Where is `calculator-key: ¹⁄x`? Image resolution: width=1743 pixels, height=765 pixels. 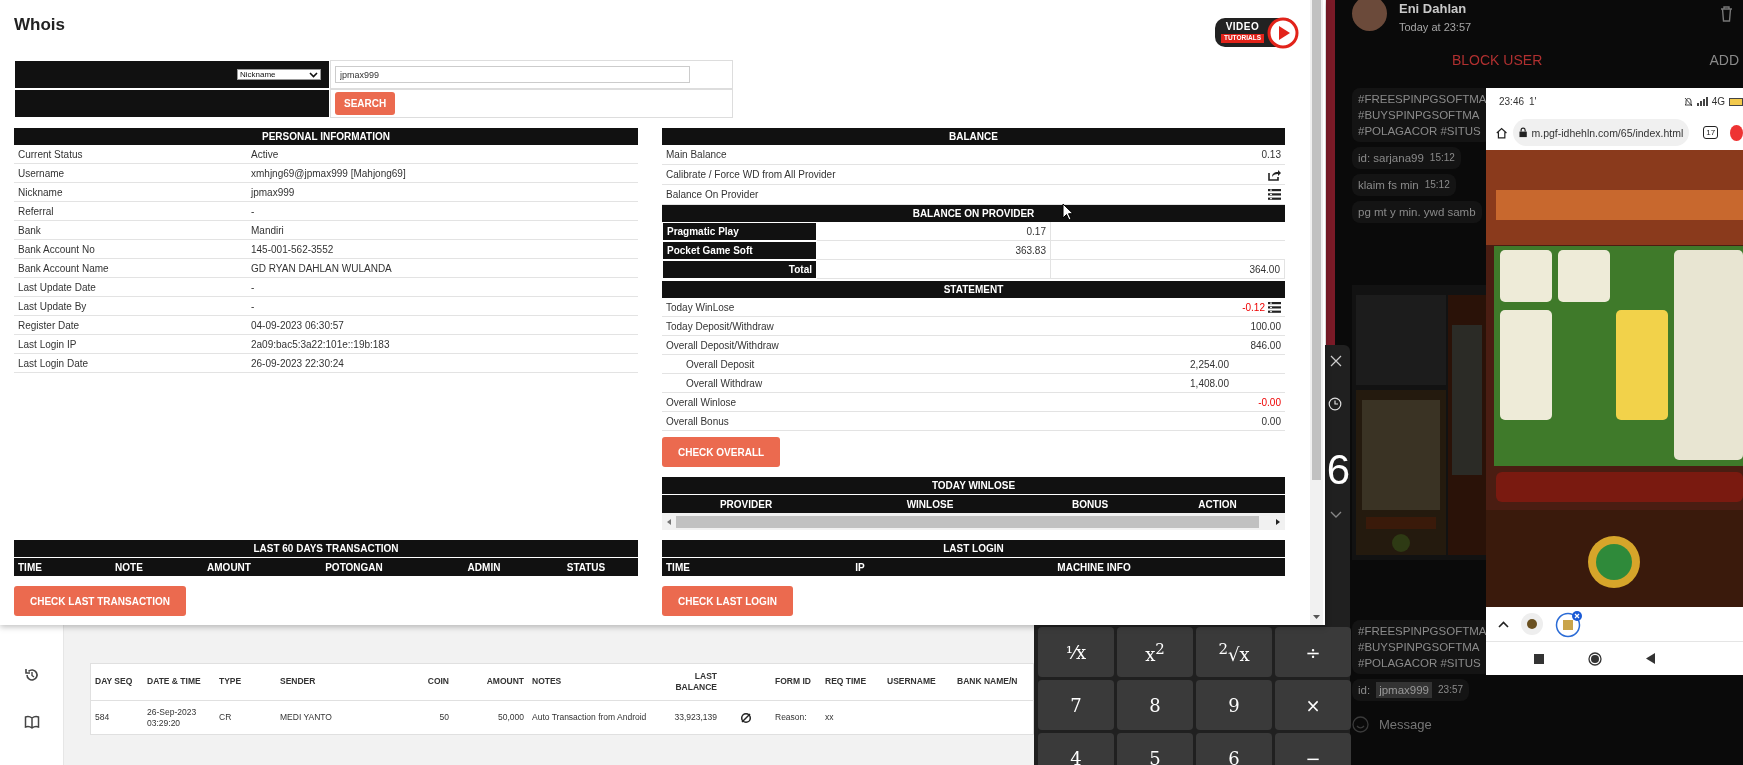 calculator-key: ¹⁄x is located at coordinates (1076, 652).